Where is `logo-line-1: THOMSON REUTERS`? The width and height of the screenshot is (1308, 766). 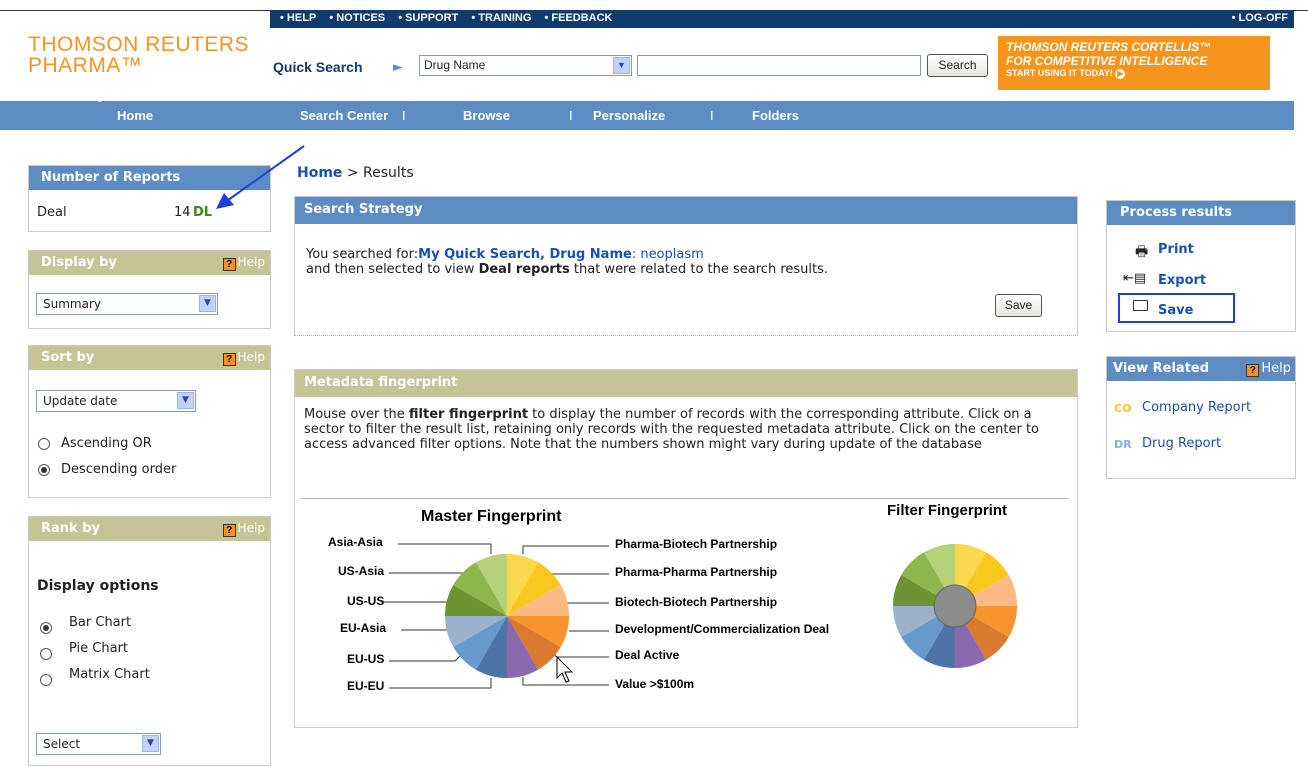
logo-line-1: THOMSON REUTERS is located at coordinates (139, 44).